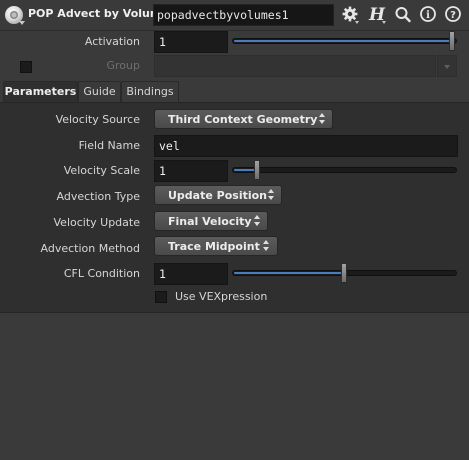  I want to click on use-vexpression-checkbox, so click(161, 297).